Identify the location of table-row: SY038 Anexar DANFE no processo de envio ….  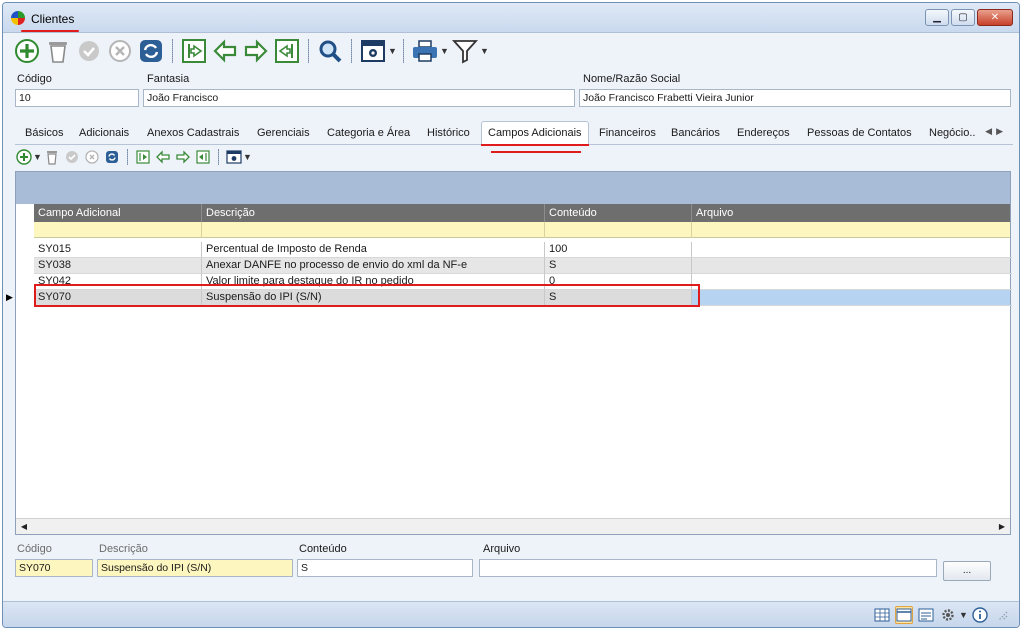
(523, 266).